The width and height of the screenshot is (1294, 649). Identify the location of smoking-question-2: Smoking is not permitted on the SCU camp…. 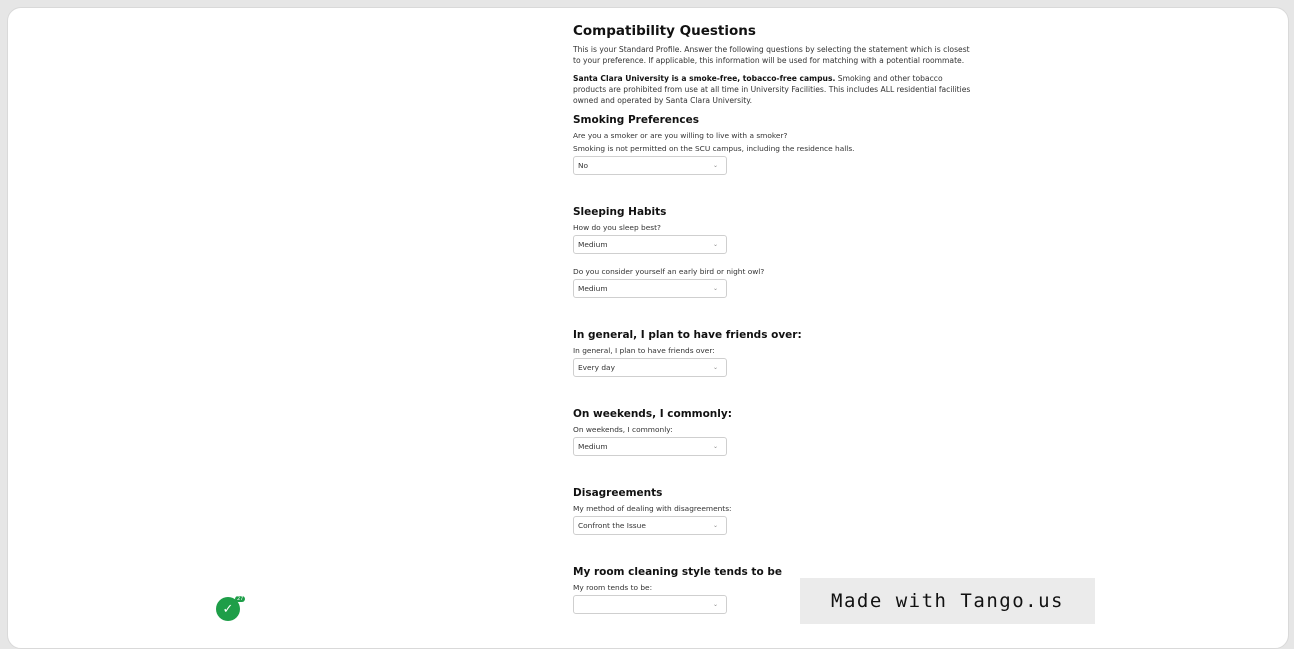
(714, 148).